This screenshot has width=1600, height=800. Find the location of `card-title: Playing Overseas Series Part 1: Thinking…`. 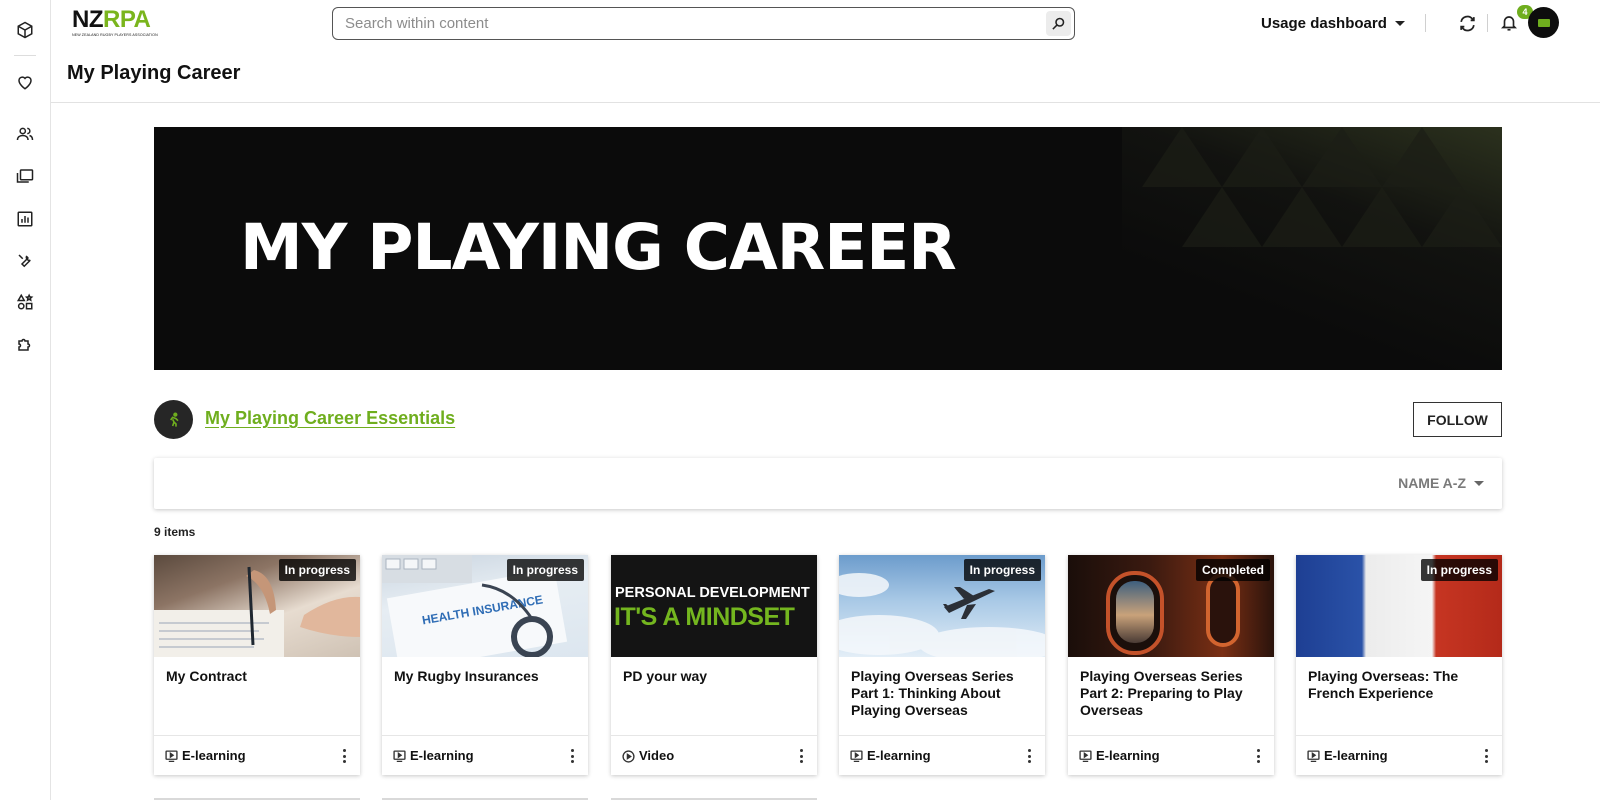

card-title: Playing Overseas Series Part 1: Thinking… is located at coordinates (932, 693).